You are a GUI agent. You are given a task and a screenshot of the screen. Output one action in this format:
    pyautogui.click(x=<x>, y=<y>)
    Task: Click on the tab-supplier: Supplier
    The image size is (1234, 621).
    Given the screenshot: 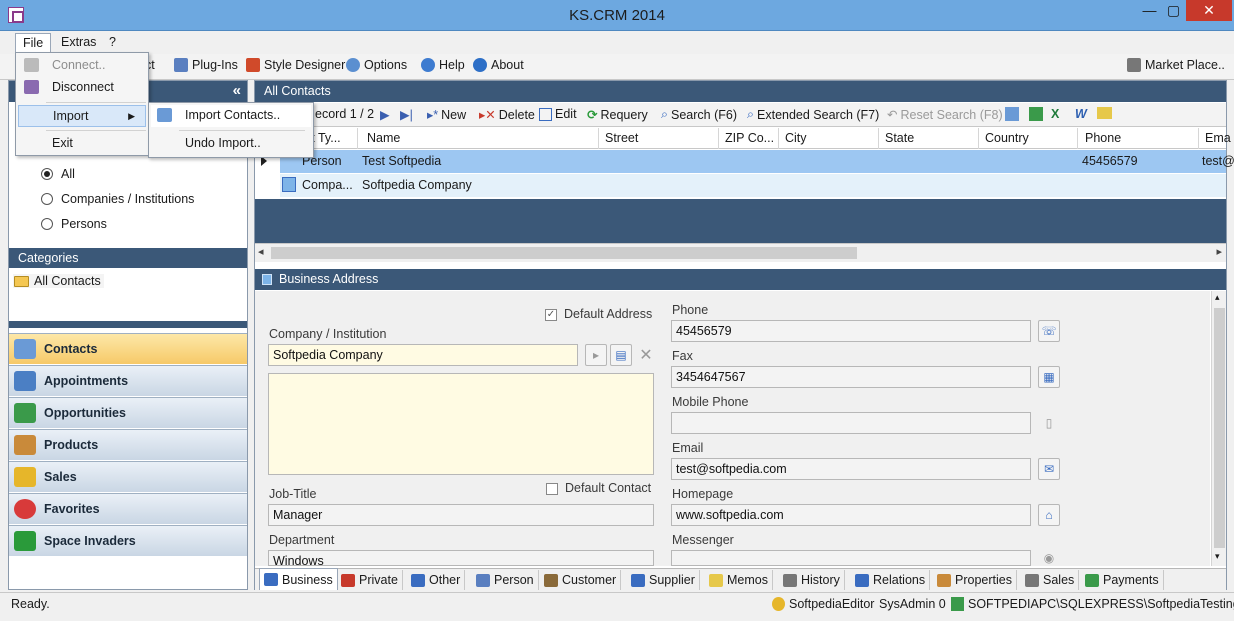 What is the action you would take?
    pyautogui.click(x=663, y=580)
    